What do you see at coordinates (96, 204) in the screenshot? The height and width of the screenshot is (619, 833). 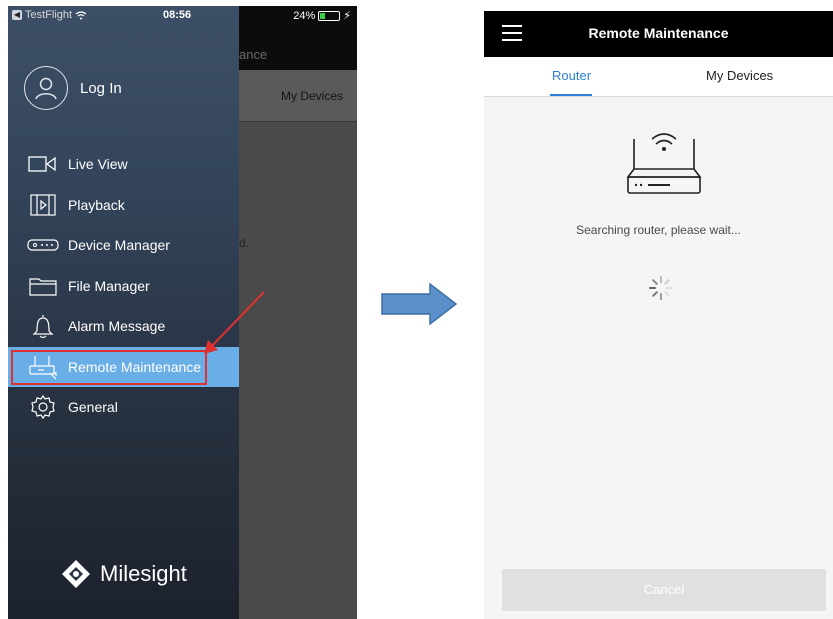 I see `menu-label: Playback` at bounding box center [96, 204].